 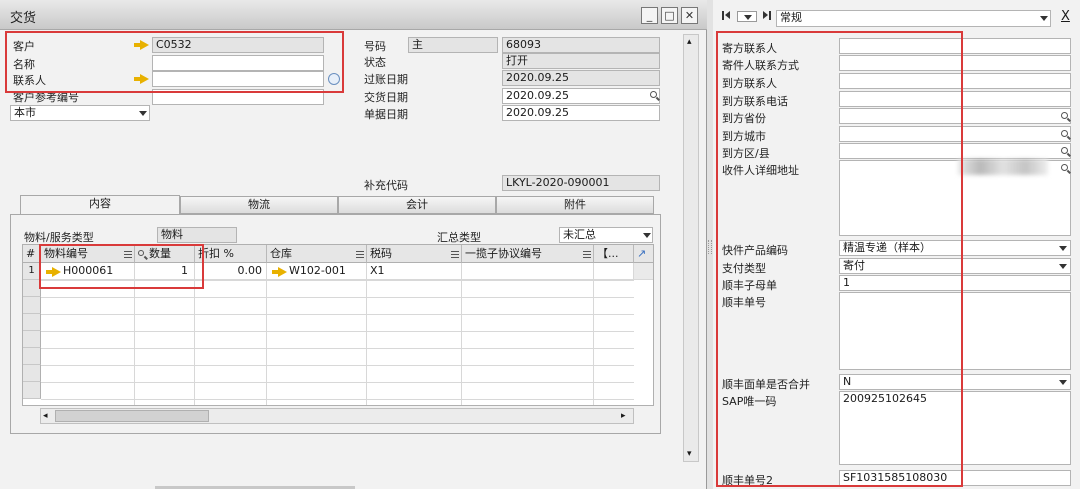 I want to click on scroll-thumb, so click(x=132, y=416).